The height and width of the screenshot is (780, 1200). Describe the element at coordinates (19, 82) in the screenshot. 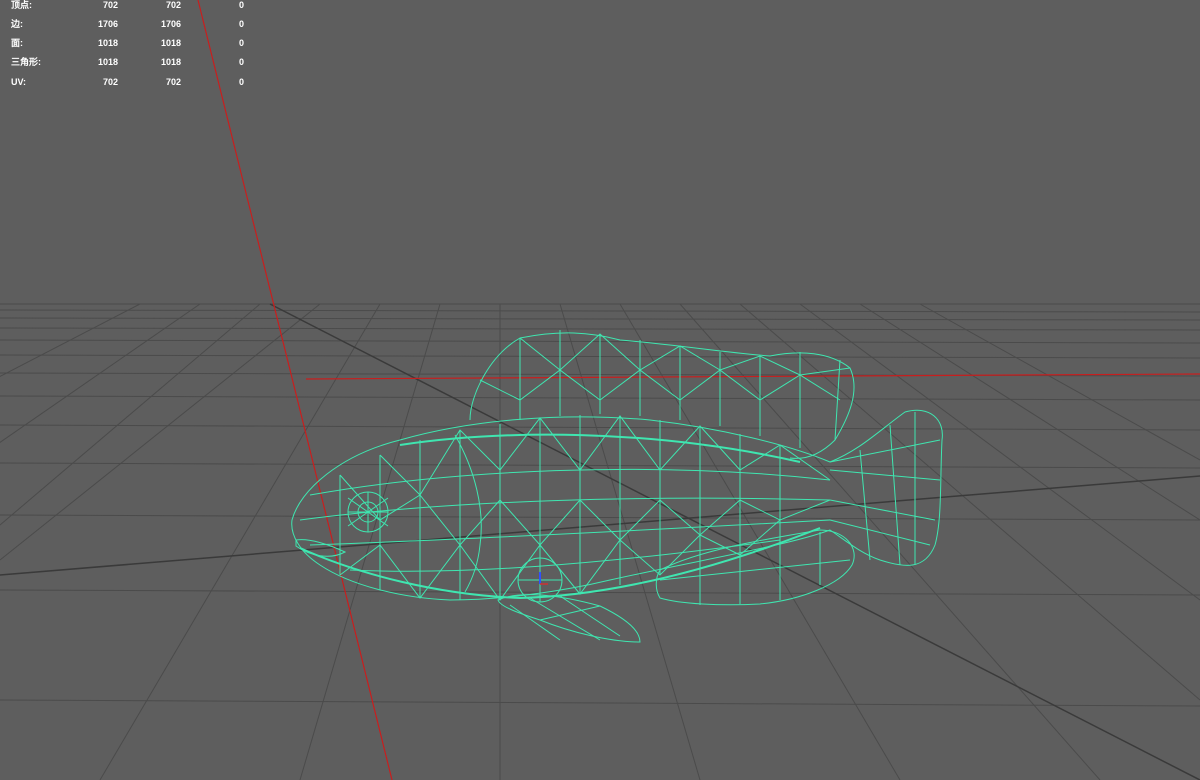

I see `hud-label: UV:` at that location.